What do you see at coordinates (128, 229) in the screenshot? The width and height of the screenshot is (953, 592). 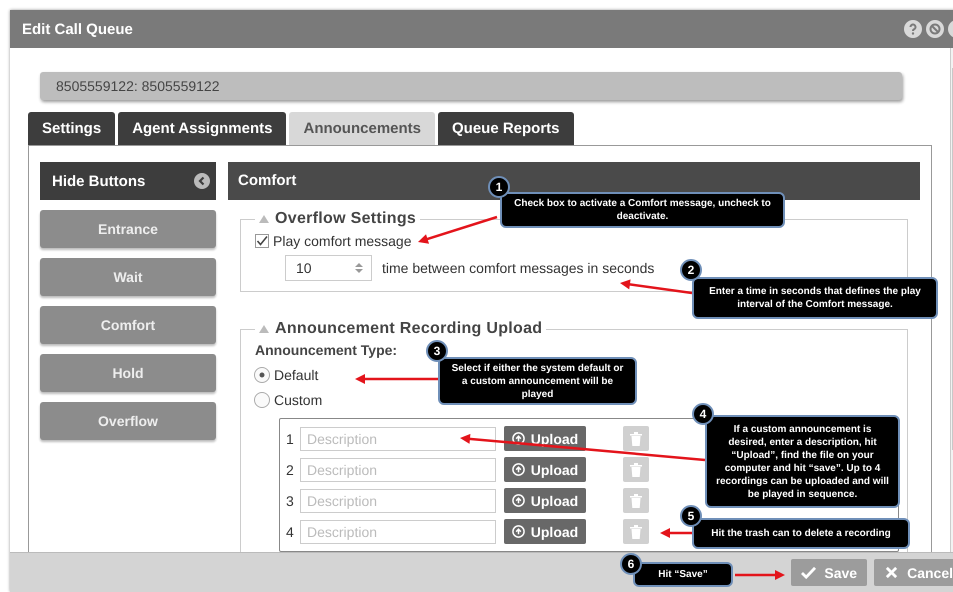 I see `sidebar-button: Entrance` at bounding box center [128, 229].